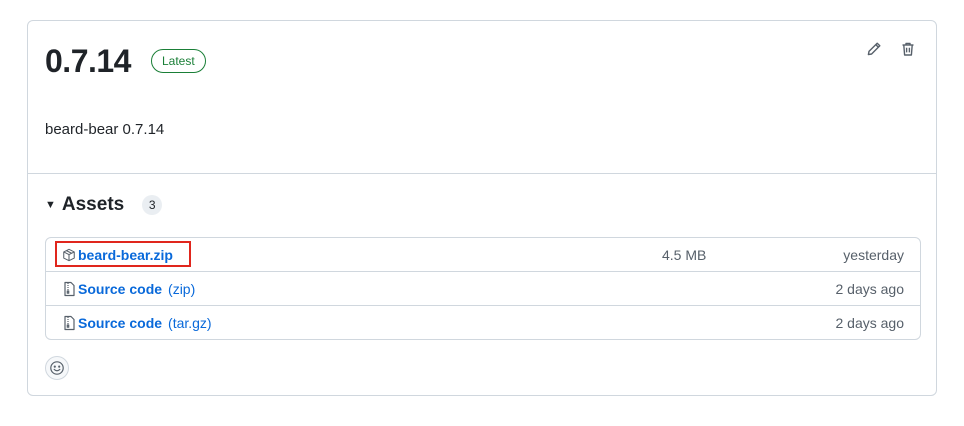 The width and height of the screenshot is (964, 426). I want to click on section-divider, so click(482, 173).